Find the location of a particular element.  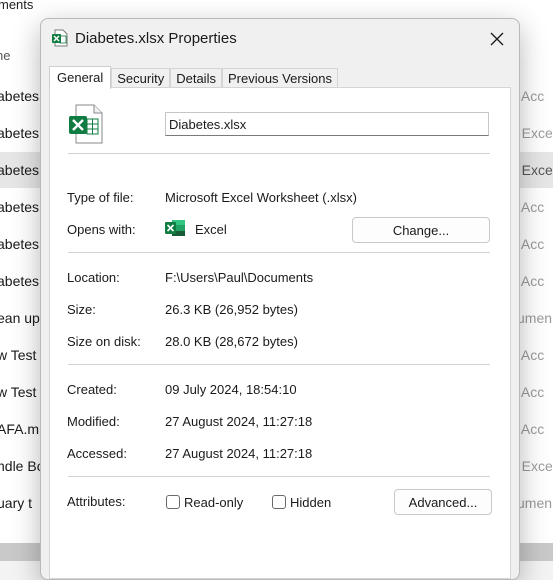

tab-details: Details is located at coordinates (196, 78).